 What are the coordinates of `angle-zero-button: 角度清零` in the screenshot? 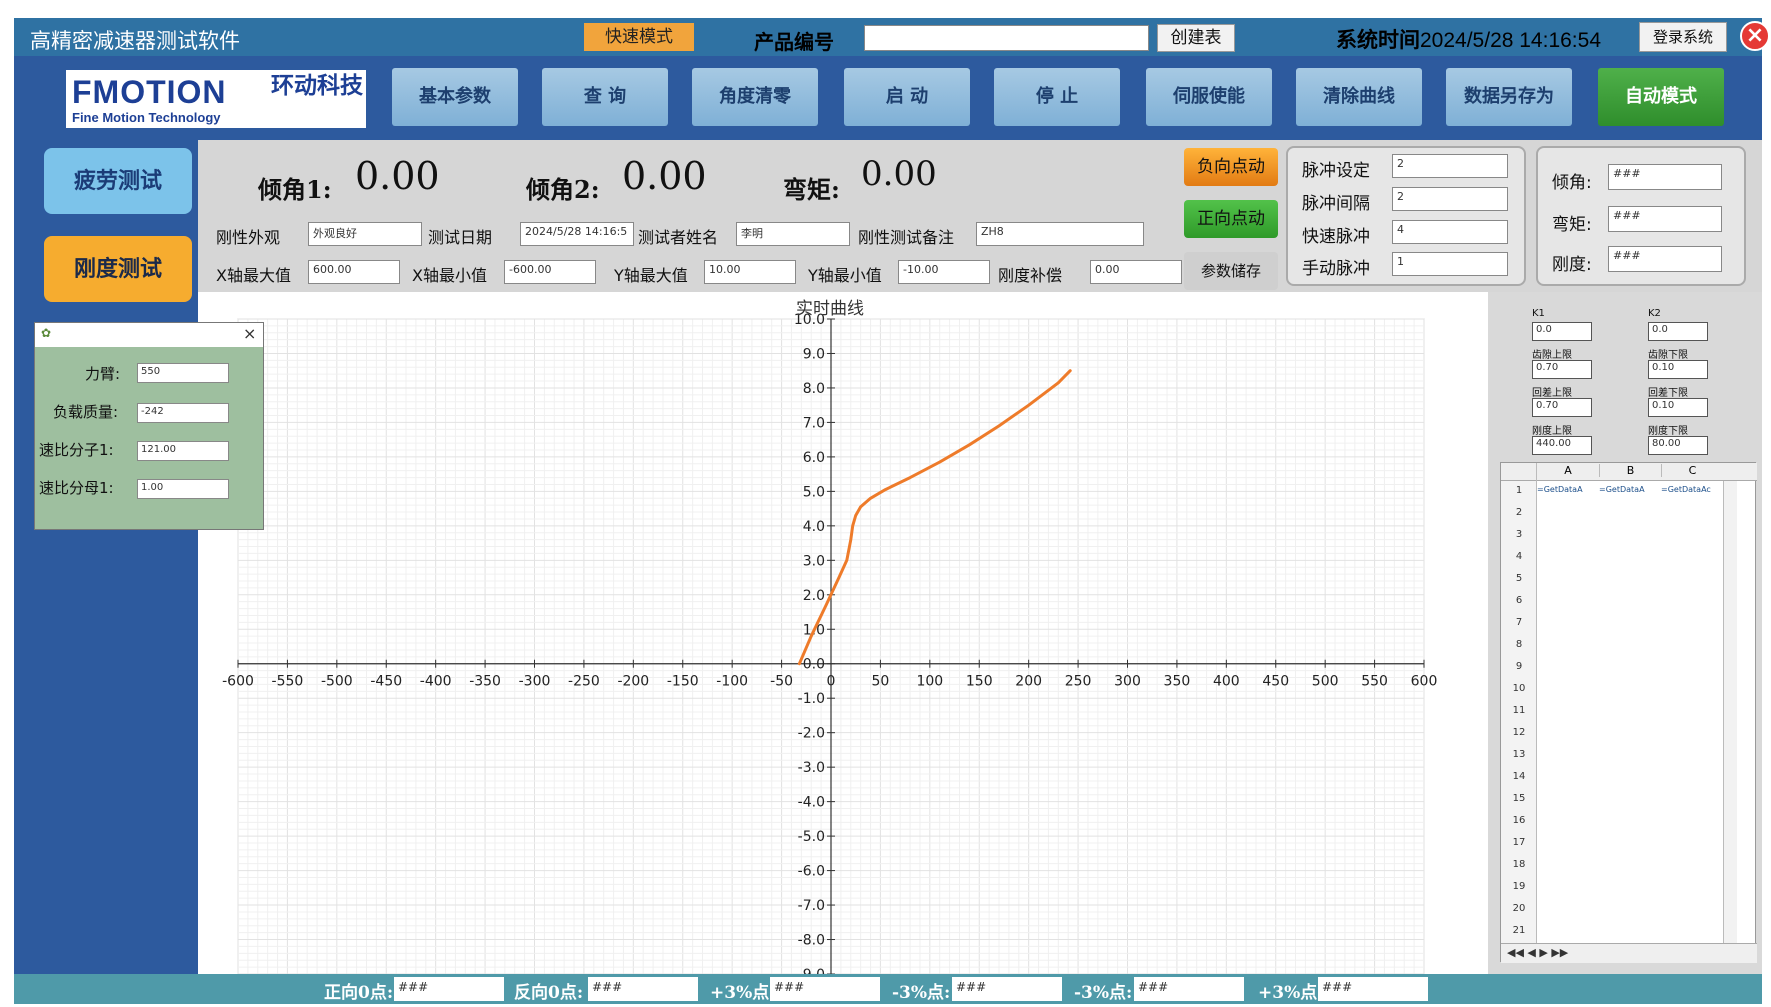 It's located at (755, 97).